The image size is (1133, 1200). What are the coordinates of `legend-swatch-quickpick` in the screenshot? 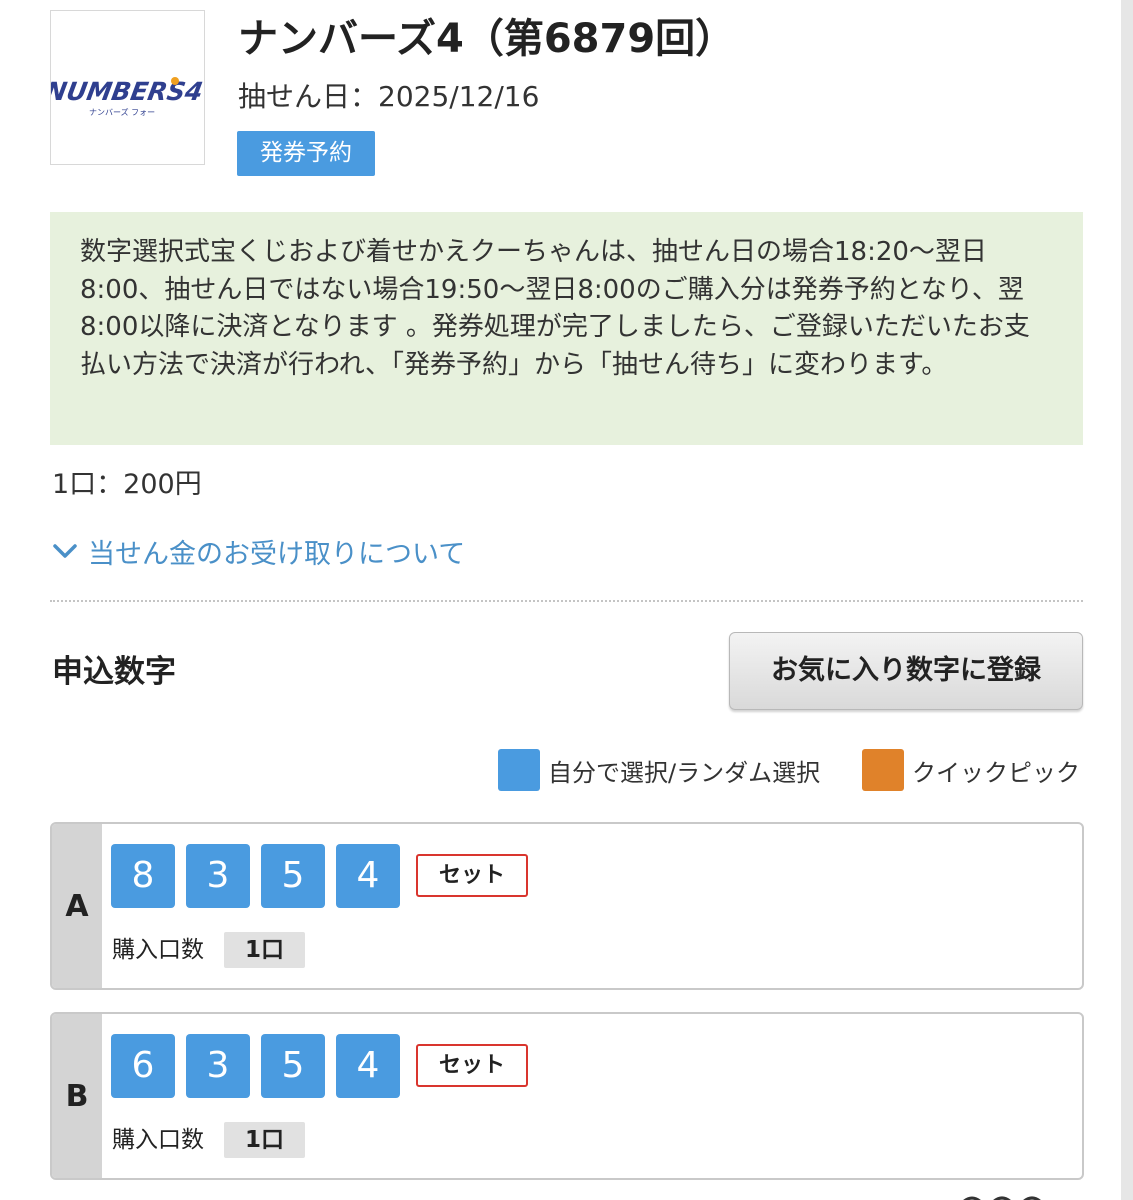 It's located at (883, 770).